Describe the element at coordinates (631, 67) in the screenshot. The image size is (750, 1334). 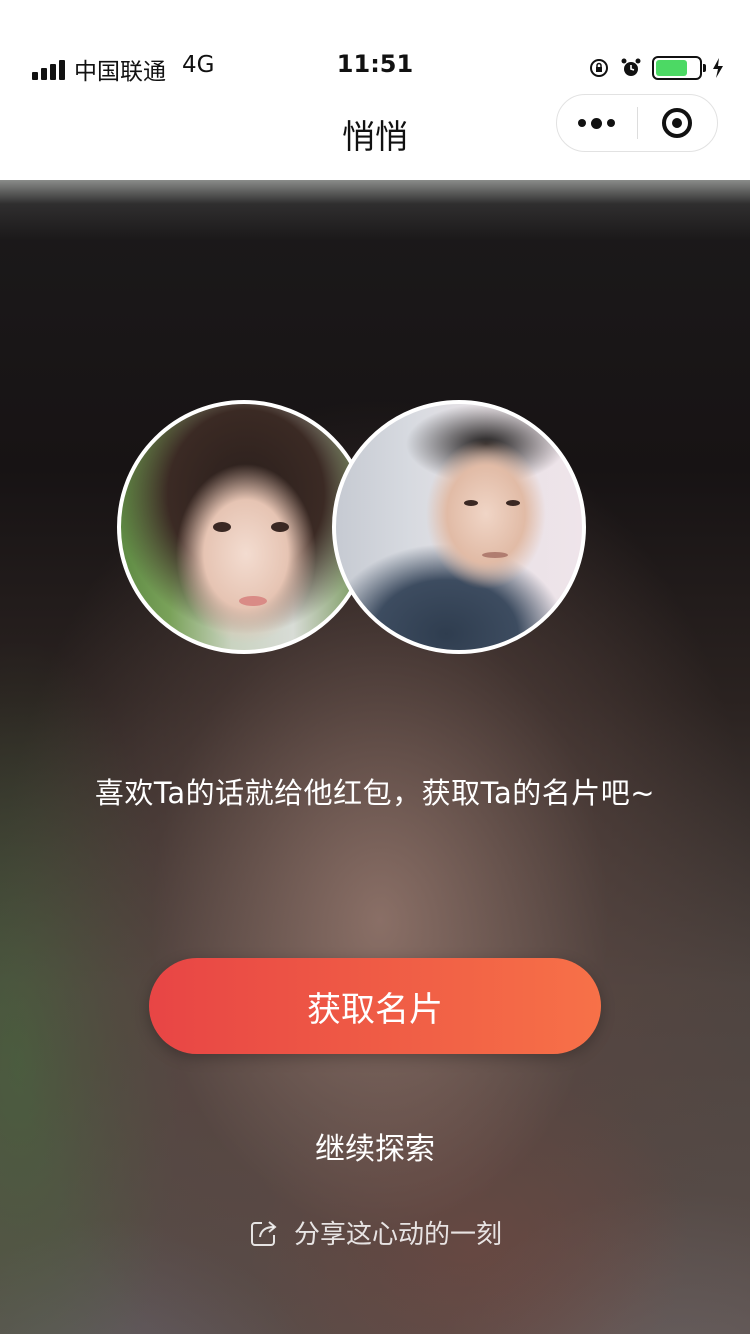
I see `alarm-icon` at that location.